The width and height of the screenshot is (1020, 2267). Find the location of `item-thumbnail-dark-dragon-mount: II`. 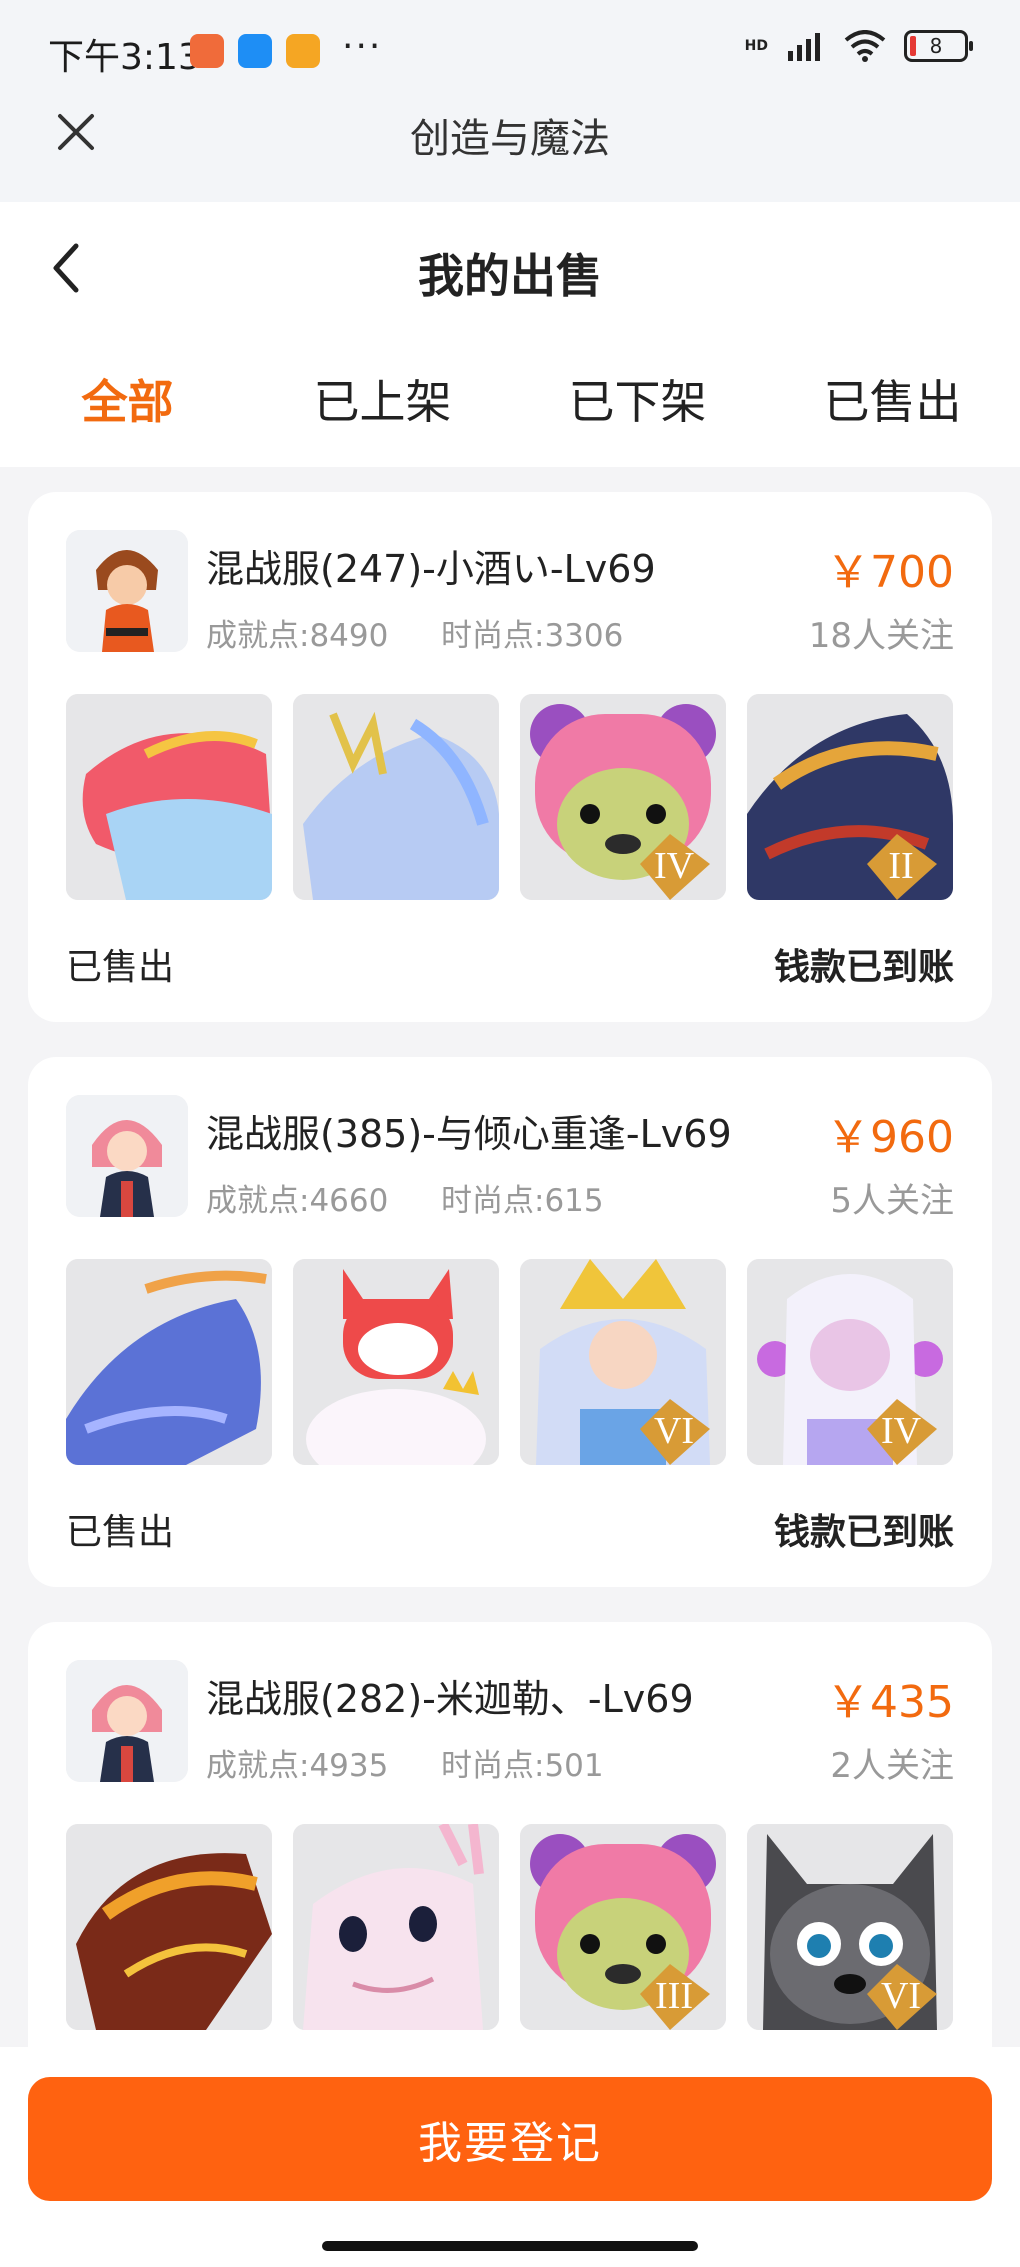

item-thumbnail-dark-dragon-mount: II is located at coordinates (850, 797).